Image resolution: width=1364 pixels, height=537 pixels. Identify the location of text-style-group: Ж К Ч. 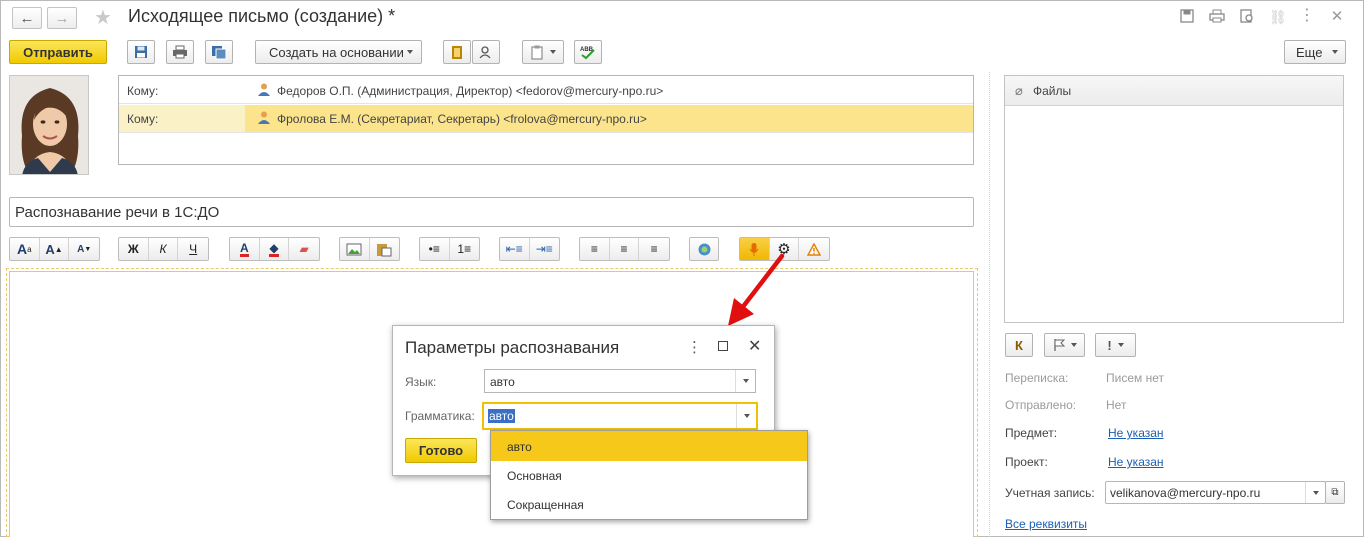
(163, 249).